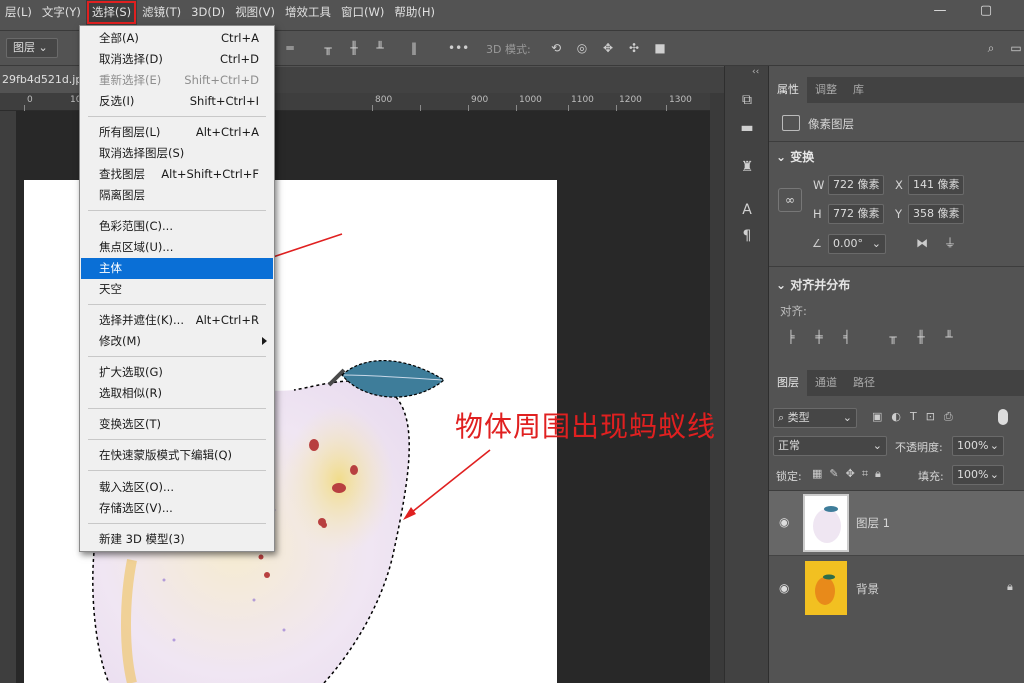 The height and width of the screenshot is (683, 1024). Describe the element at coordinates (380, 48) in the screenshot. I see `align-bottom-icon: ╨` at that location.